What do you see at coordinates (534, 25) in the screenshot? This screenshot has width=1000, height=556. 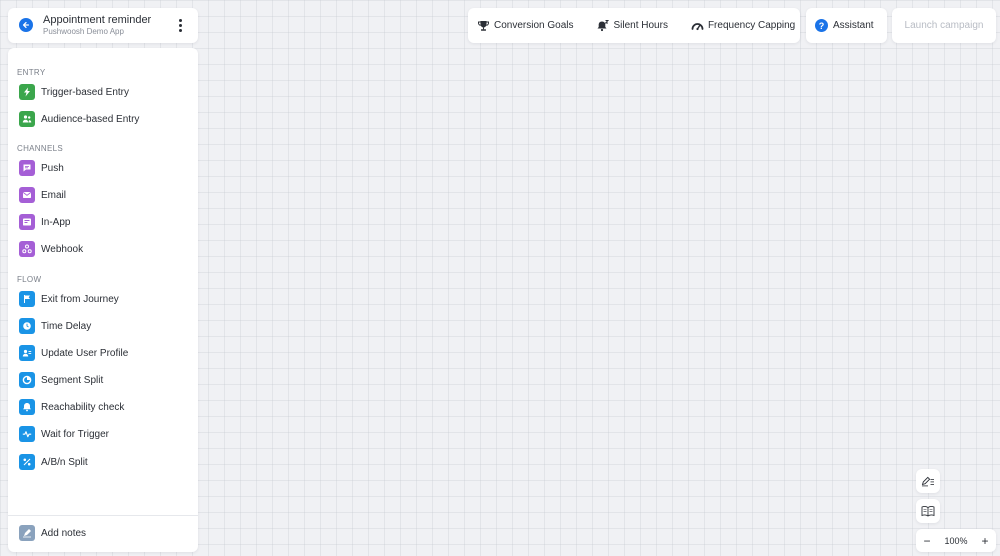 I see `conversion-goals-label: Conversion Goals` at bounding box center [534, 25].